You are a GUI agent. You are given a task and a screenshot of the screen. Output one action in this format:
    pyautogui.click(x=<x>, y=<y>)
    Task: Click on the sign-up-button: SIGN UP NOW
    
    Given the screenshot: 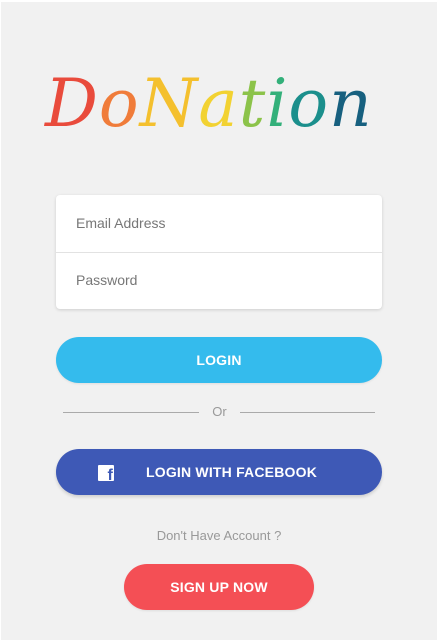 What is the action you would take?
    pyautogui.click(x=219, y=587)
    